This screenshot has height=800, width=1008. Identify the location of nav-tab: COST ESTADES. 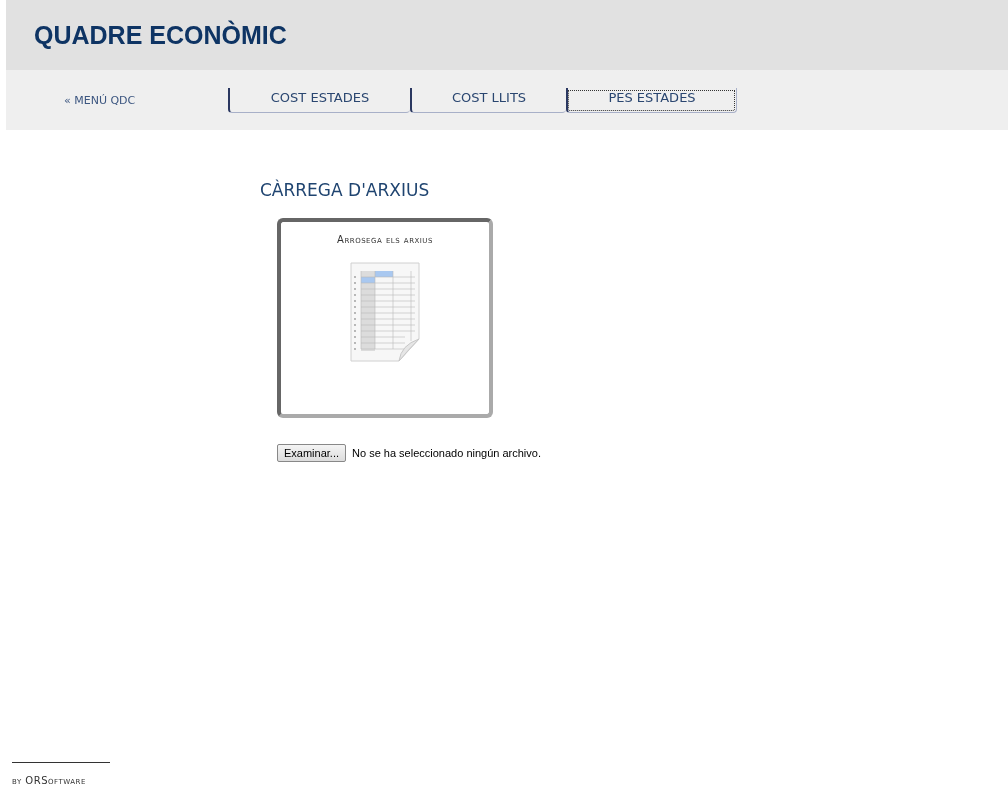
(319, 100).